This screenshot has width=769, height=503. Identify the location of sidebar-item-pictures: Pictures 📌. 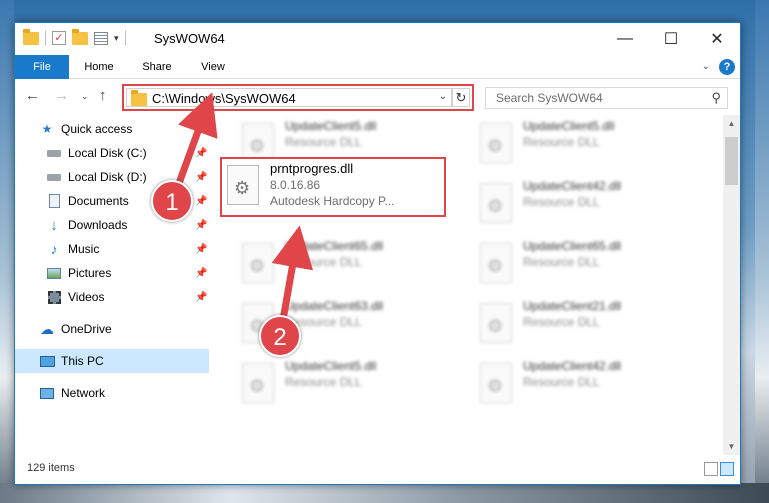
(112, 273).